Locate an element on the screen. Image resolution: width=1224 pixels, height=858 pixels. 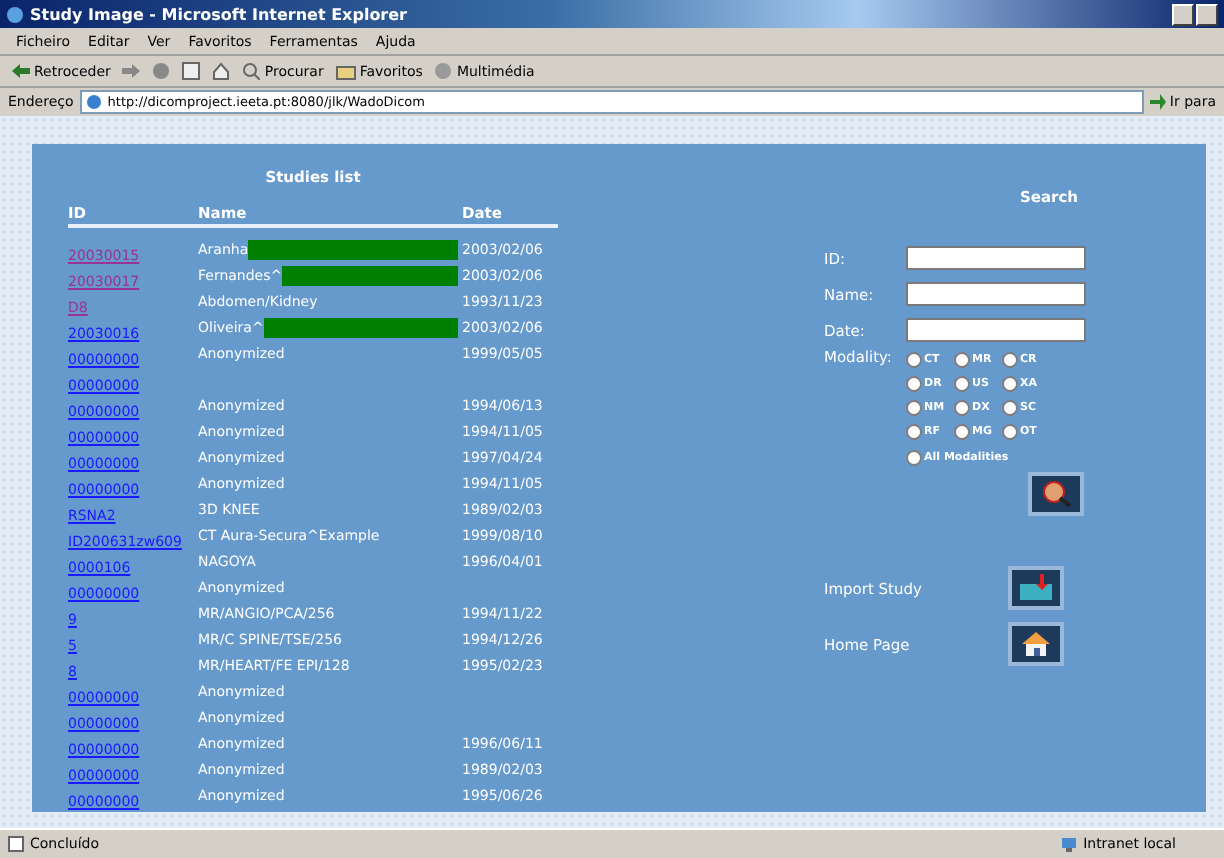
folder-icon is located at coordinates (345, 71).